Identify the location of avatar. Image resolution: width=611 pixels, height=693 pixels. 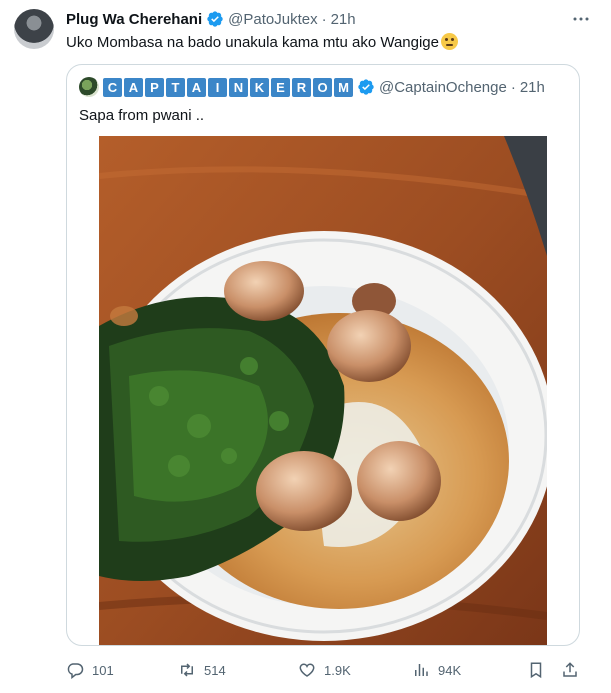
(34, 29).